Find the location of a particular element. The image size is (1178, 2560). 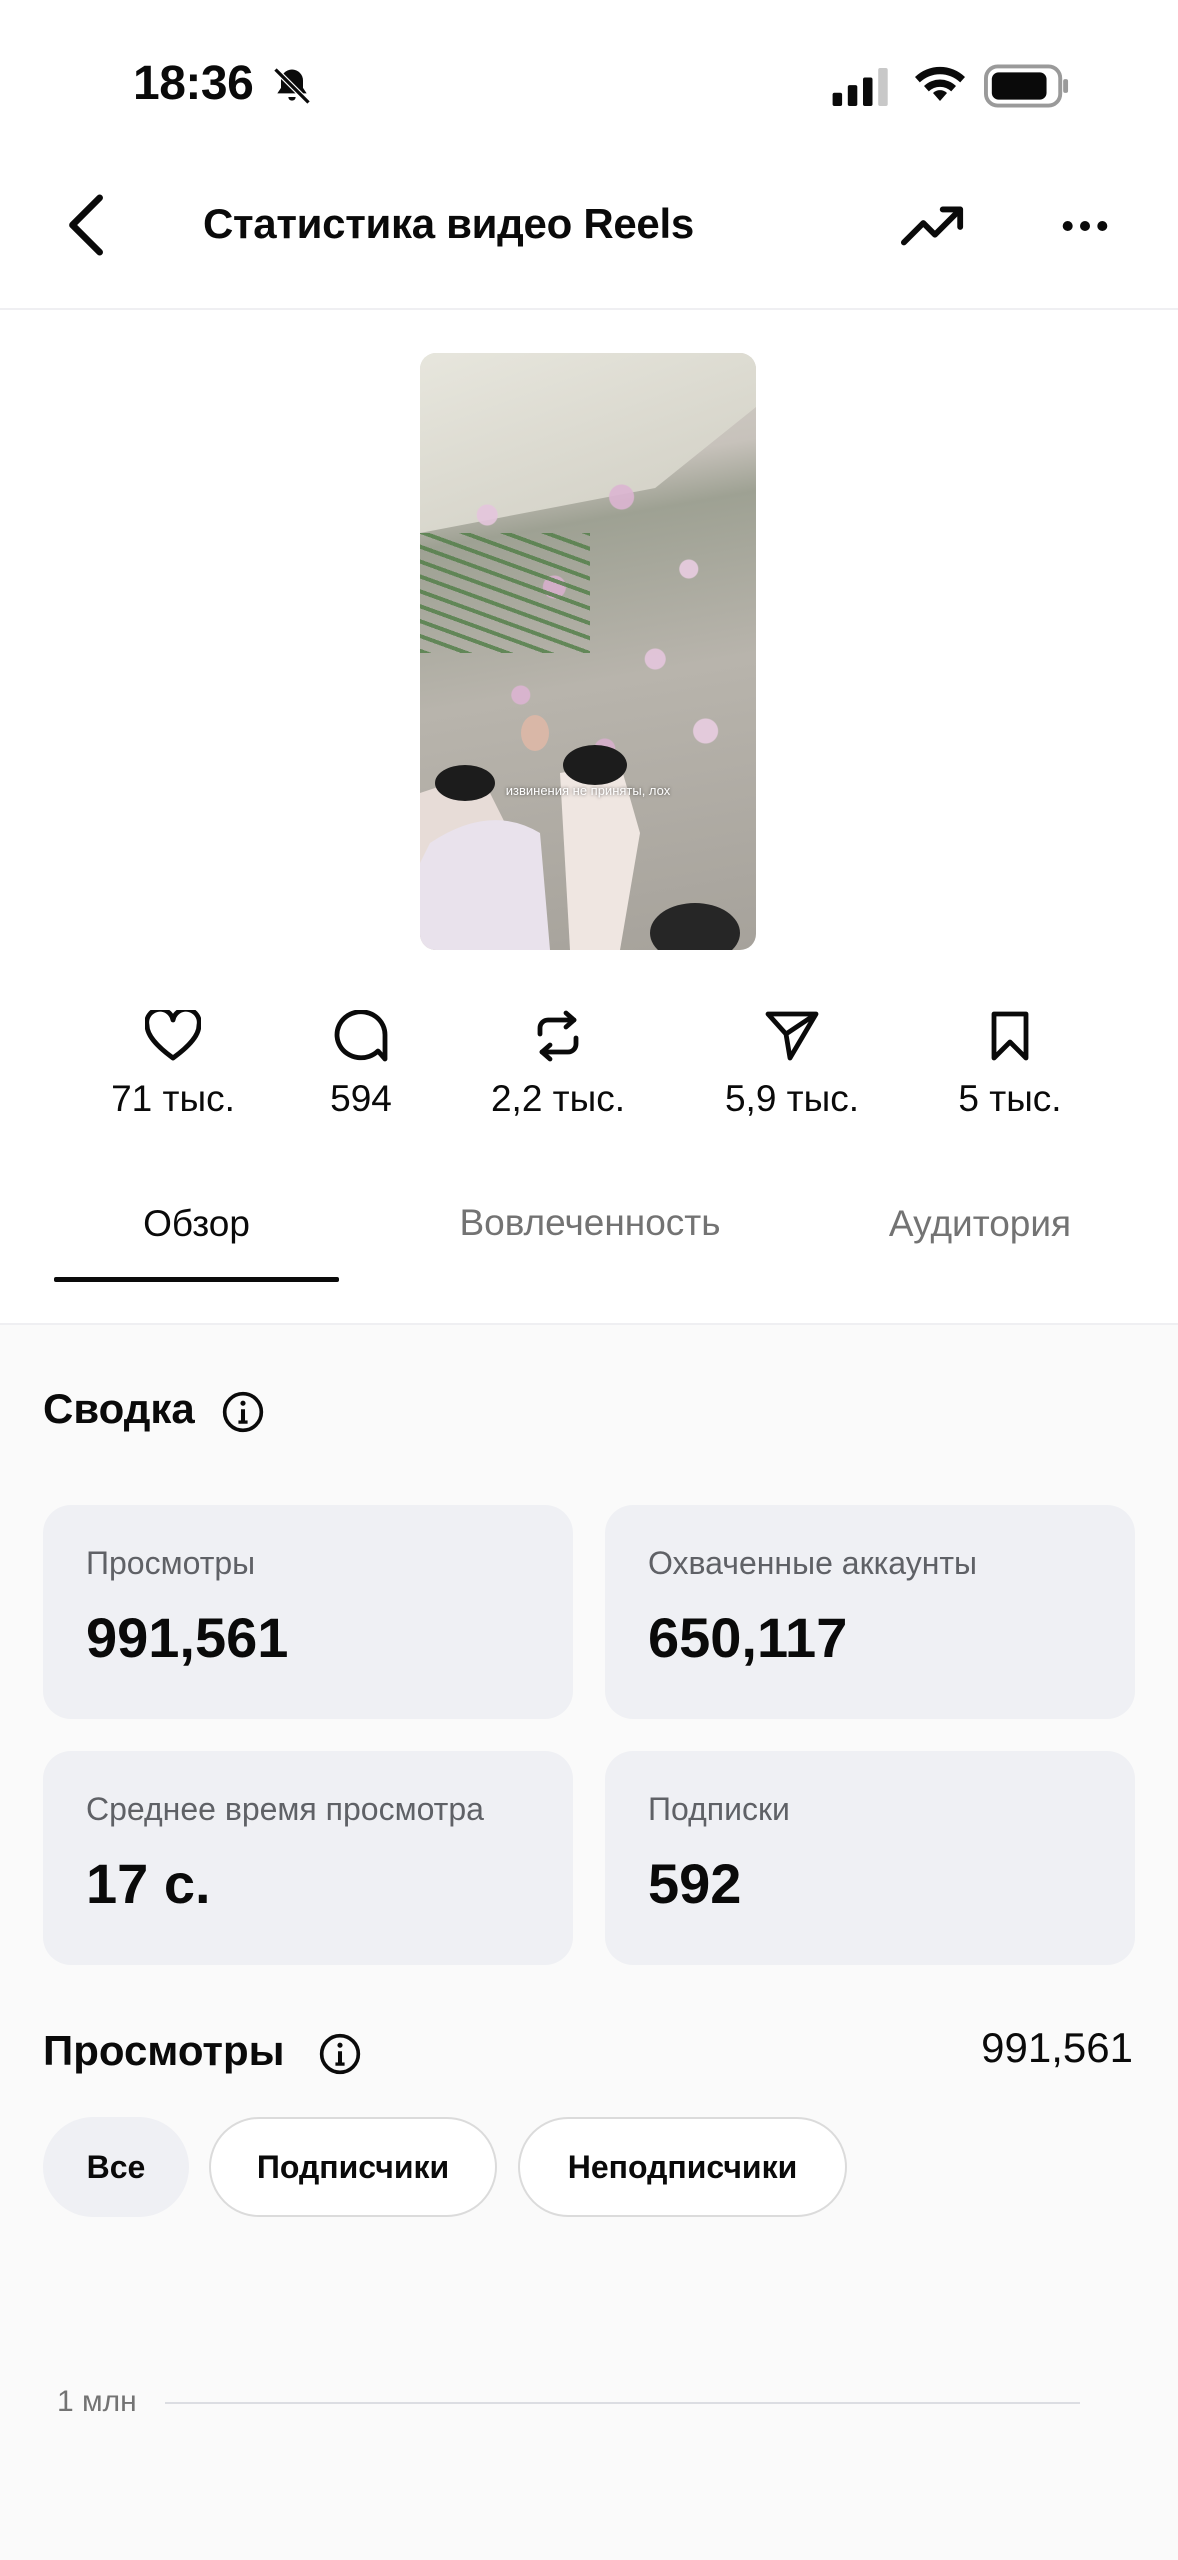

shares-count: 5,9 тыс. is located at coordinates (792, 1098).